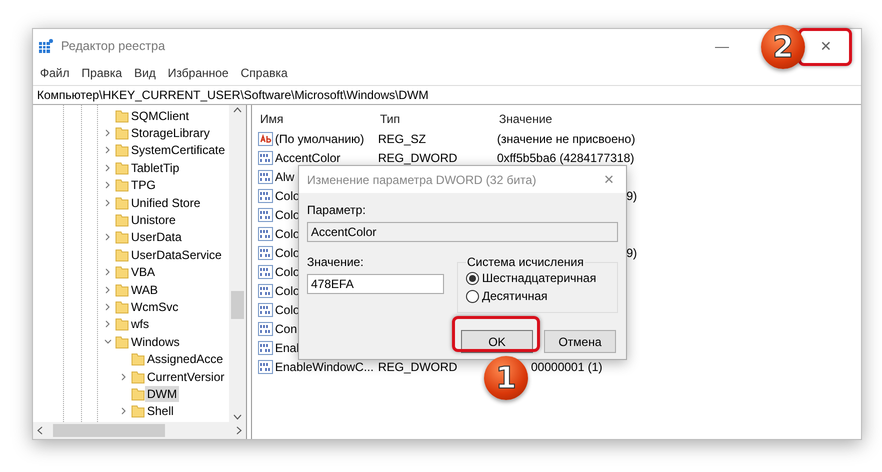 The image size is (882, 472). I want to click on group-title: Система исчисления, so click(525, 262).